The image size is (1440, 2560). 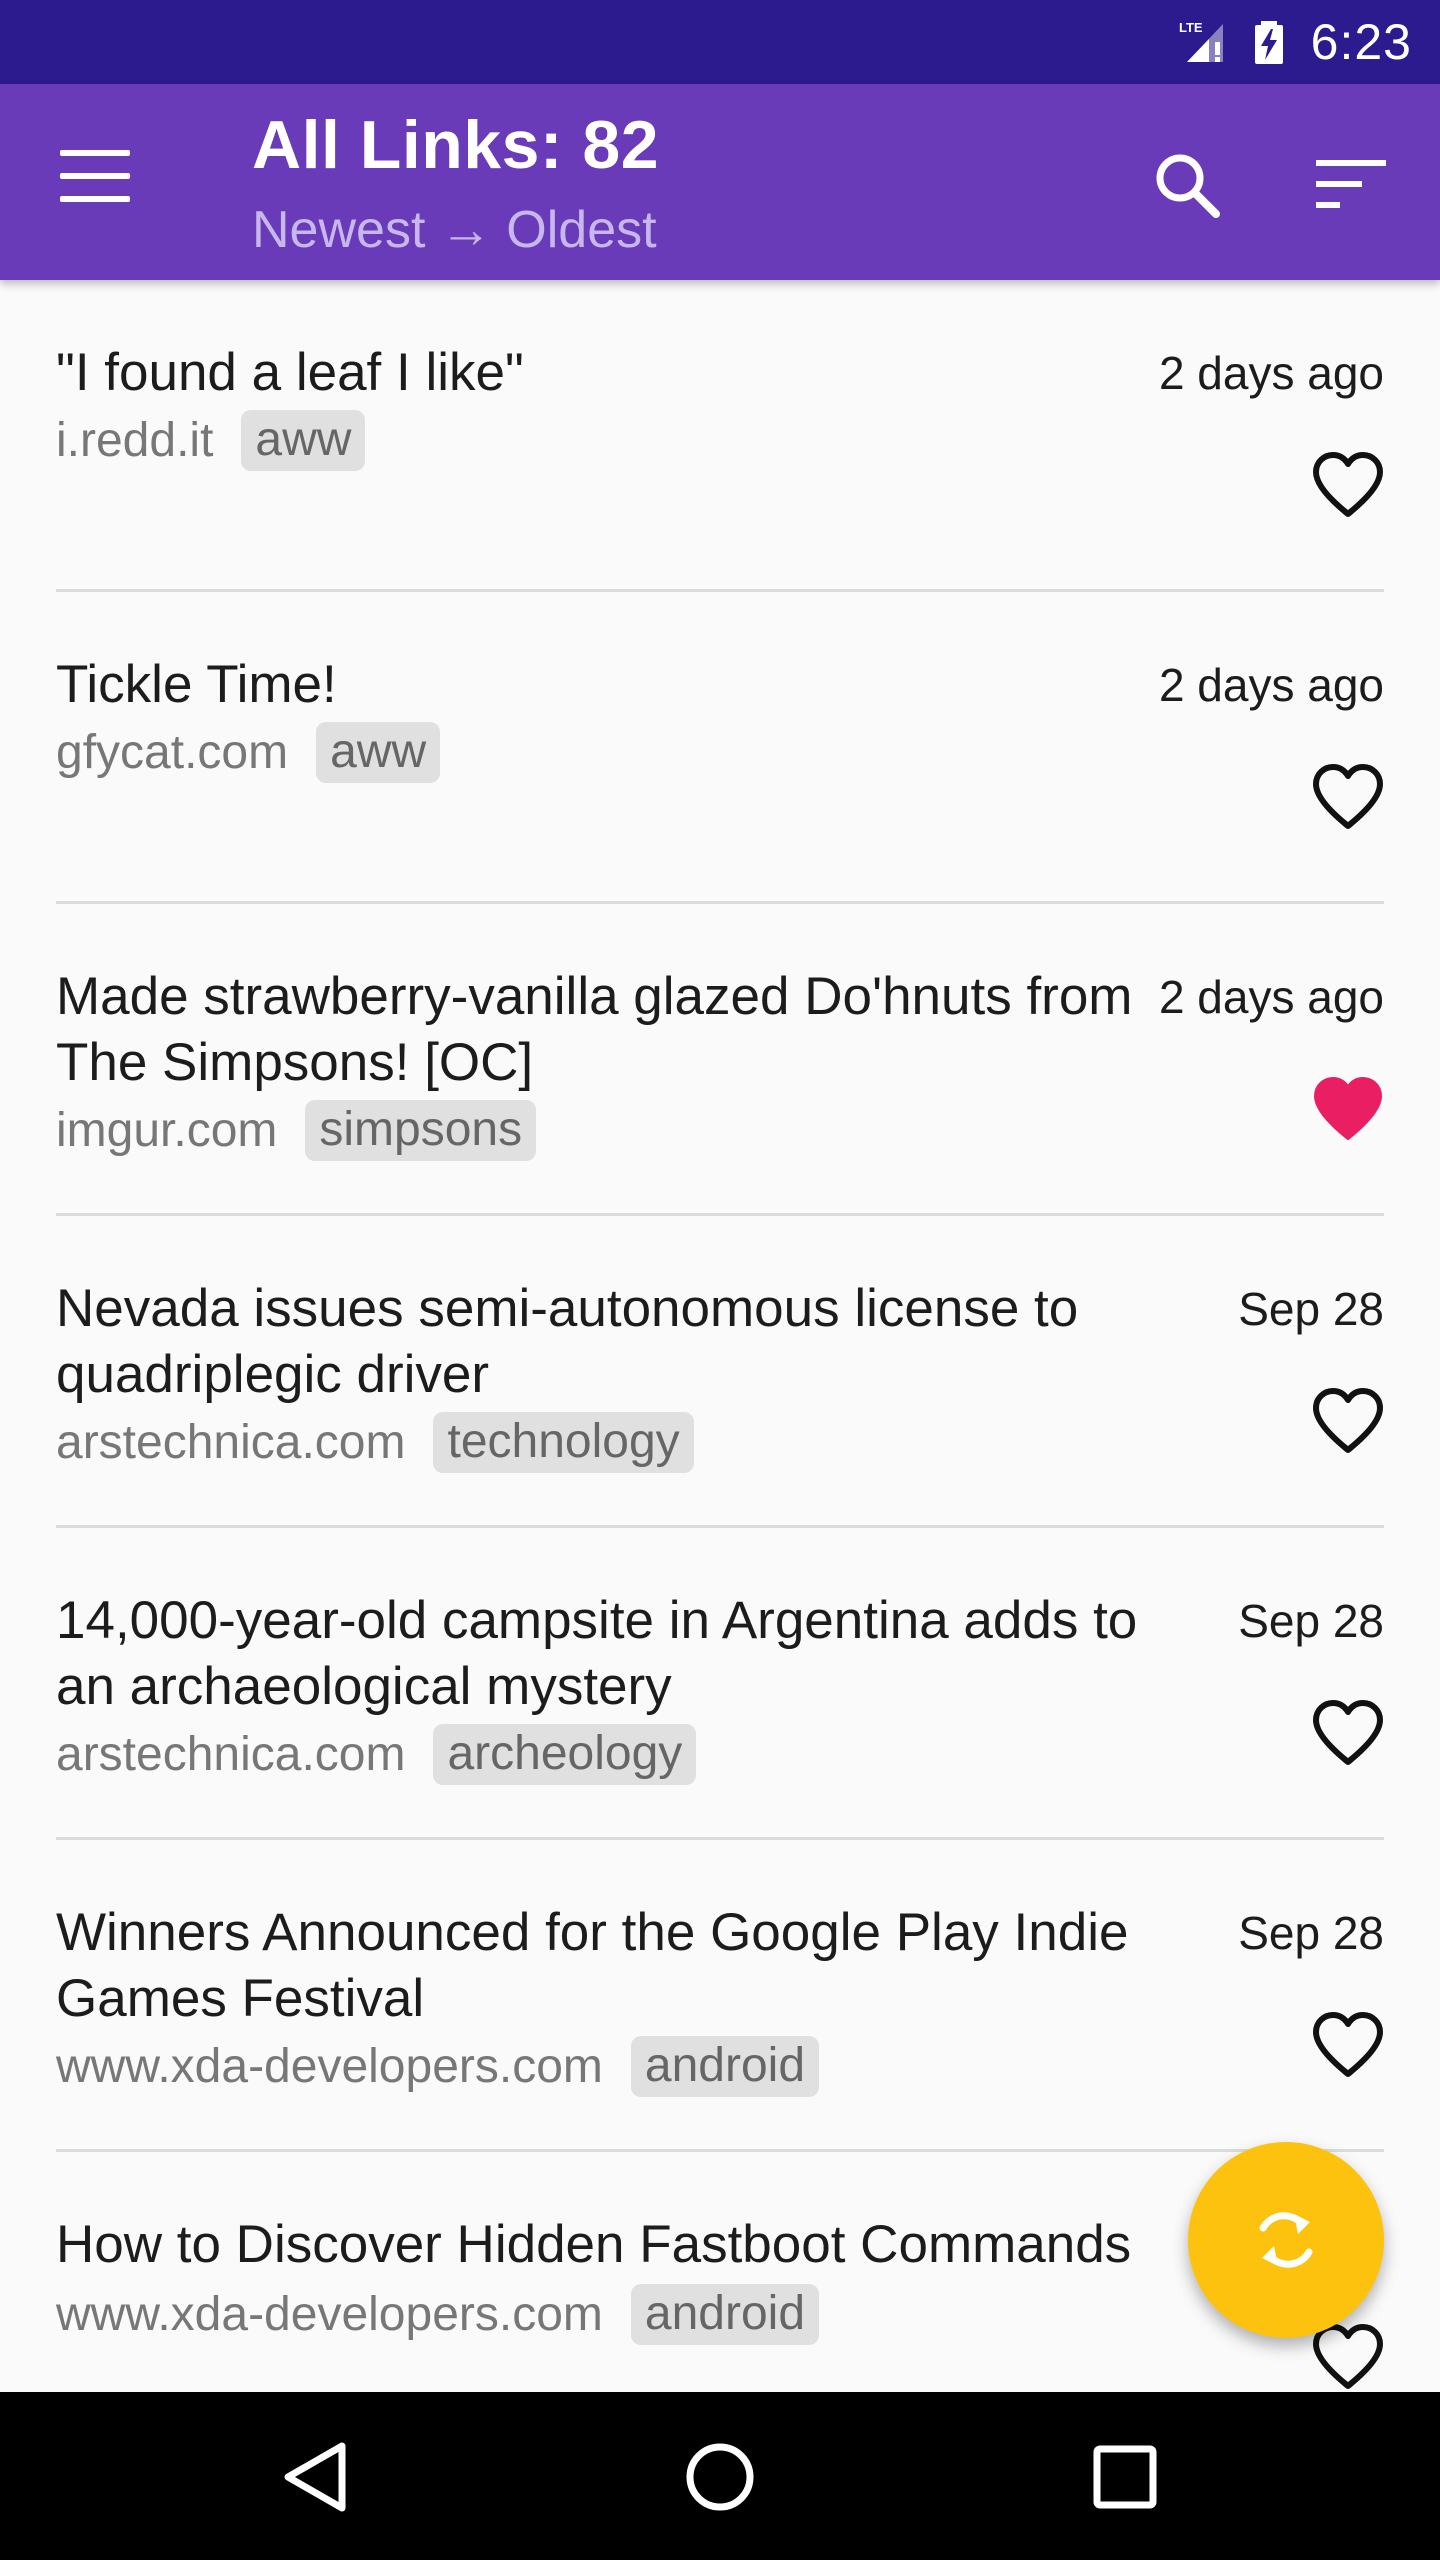 I want to click on menu-icon, so click(x=95, y=177).